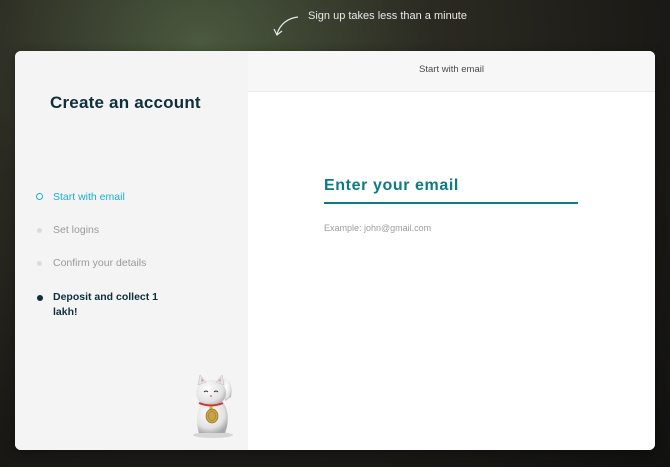  I want to click on email-field, so click(451, 189).